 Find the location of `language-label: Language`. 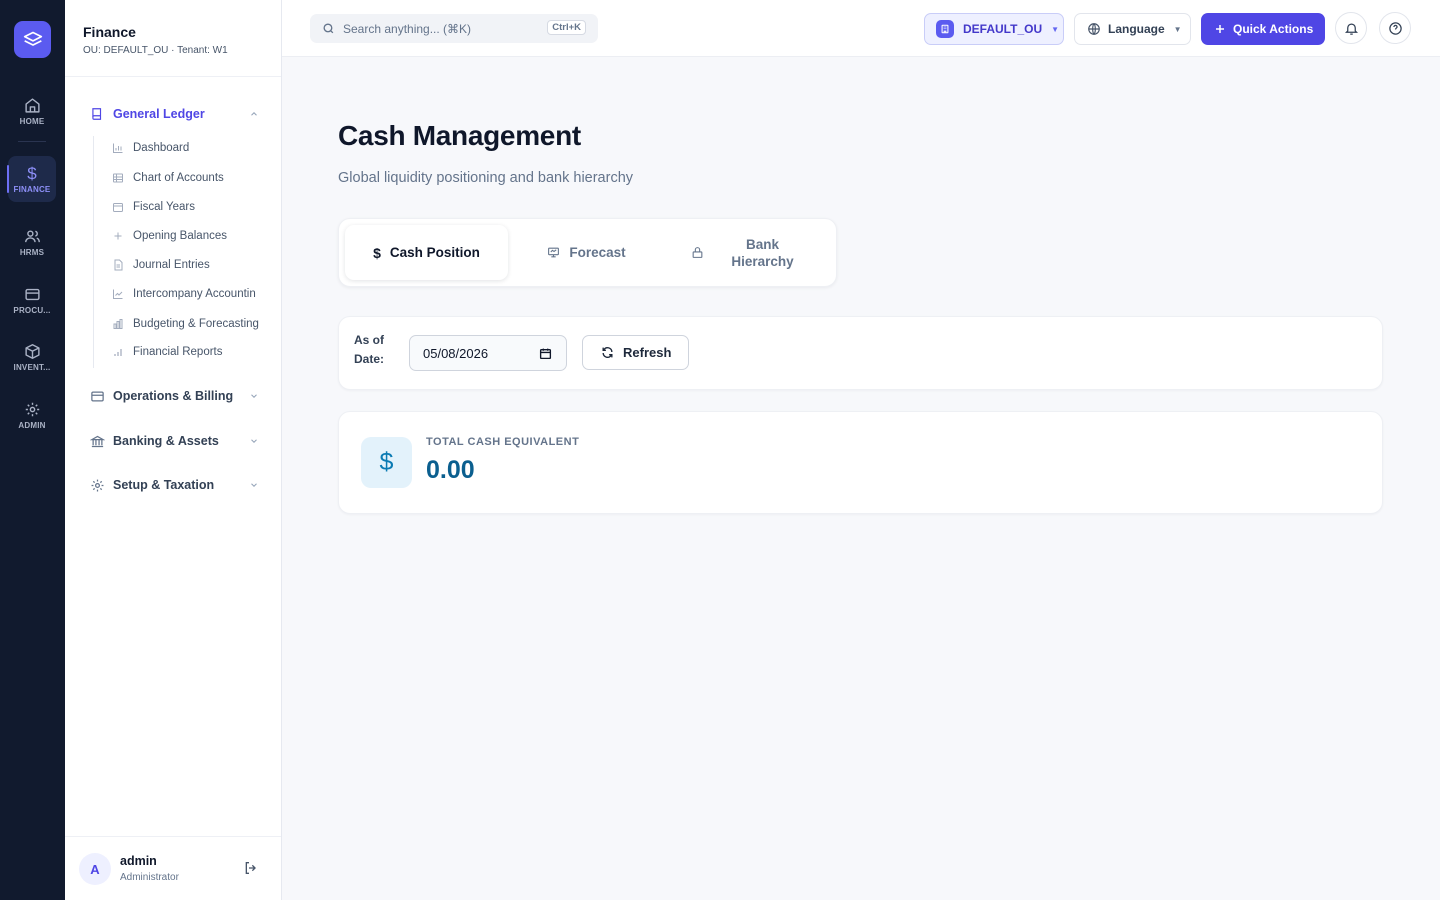

language-label: Language is located at coordinates (1136, 29).